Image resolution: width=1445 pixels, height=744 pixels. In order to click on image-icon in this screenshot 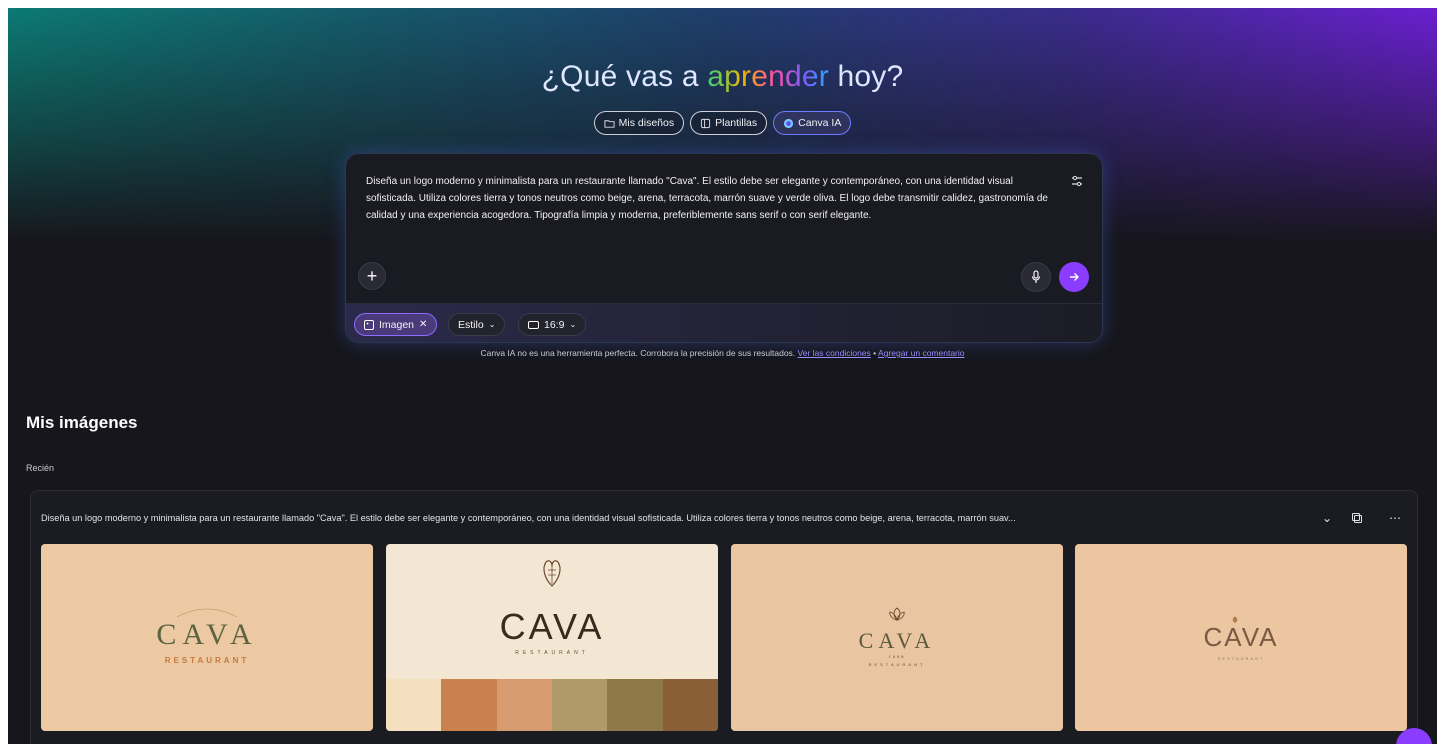, I will do `click(369, 324)`.